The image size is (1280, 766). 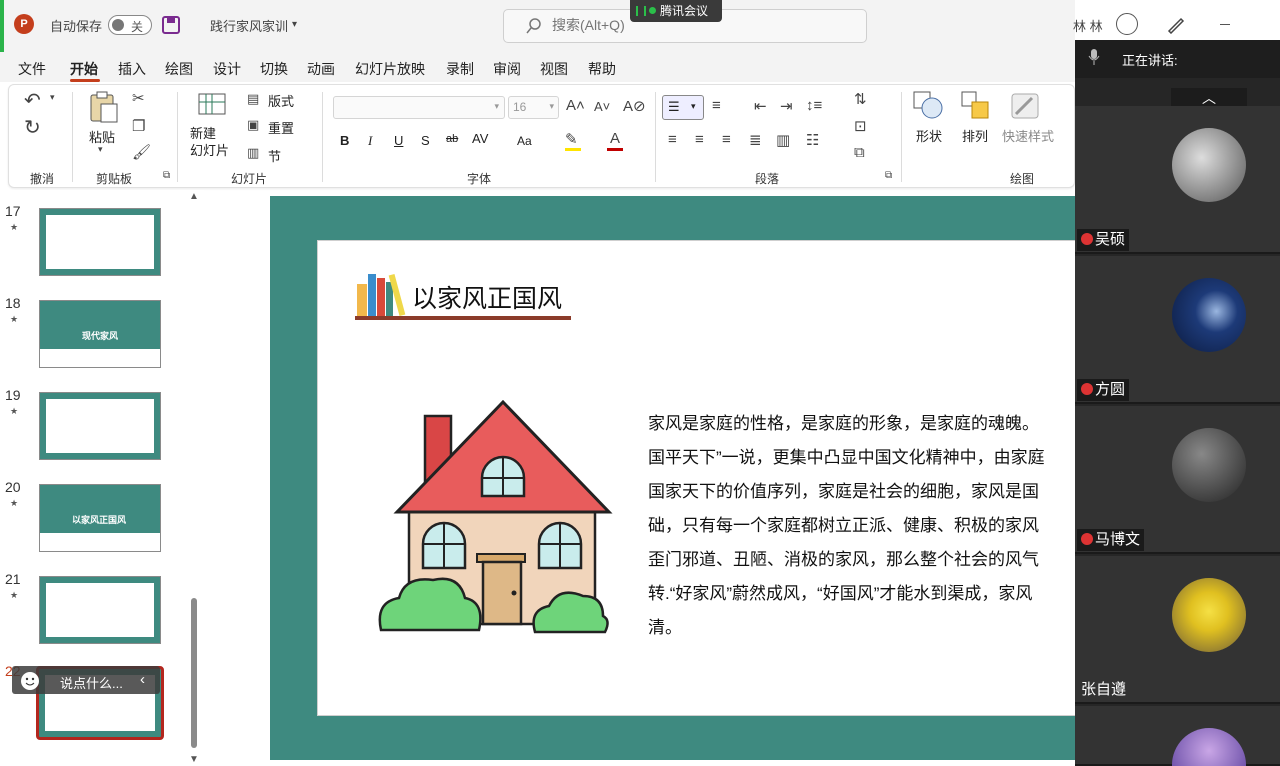 What do you see at coordinates (166, 175) in the screenshot?
I see `clipboard-launcher-icon: ⧉` at bounding box center [166, 175].